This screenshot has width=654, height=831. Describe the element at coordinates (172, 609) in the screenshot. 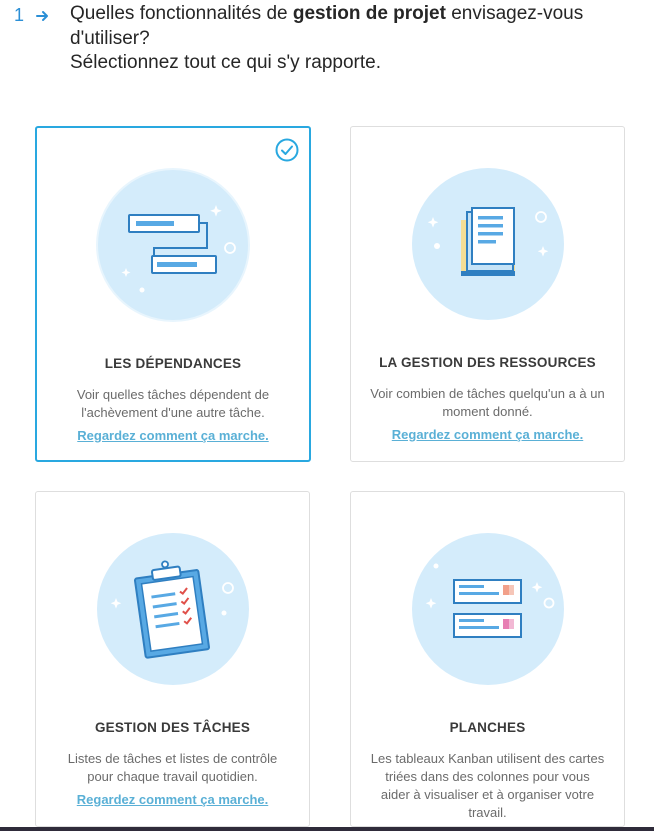

I see `clipboard-checklist-icon` at that location.